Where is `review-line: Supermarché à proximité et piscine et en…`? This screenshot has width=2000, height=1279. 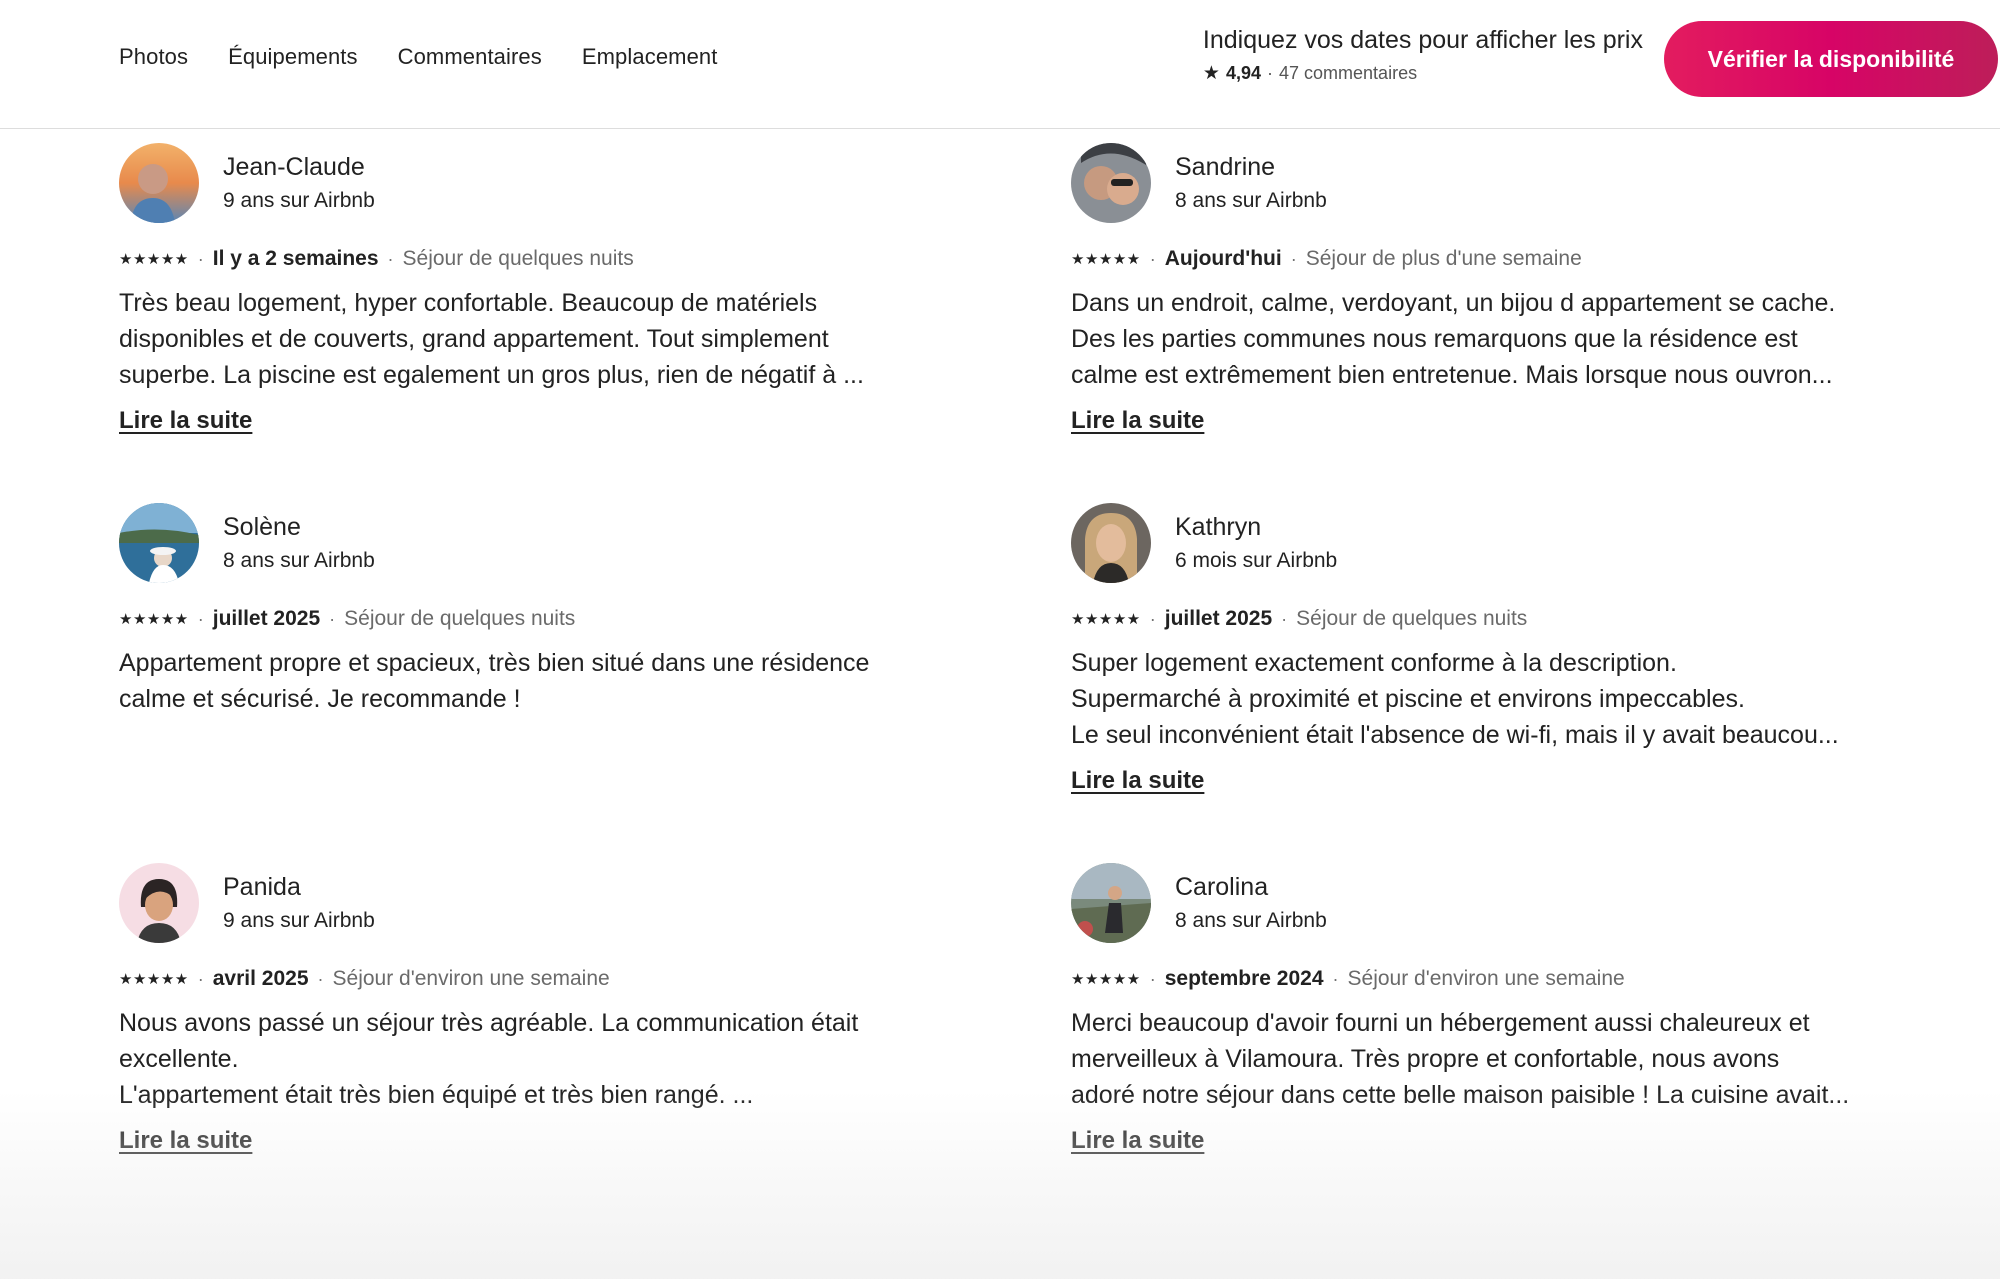 review-line: Supermarché à proximité et piscine et en… is located at coordinates (1408, 699).